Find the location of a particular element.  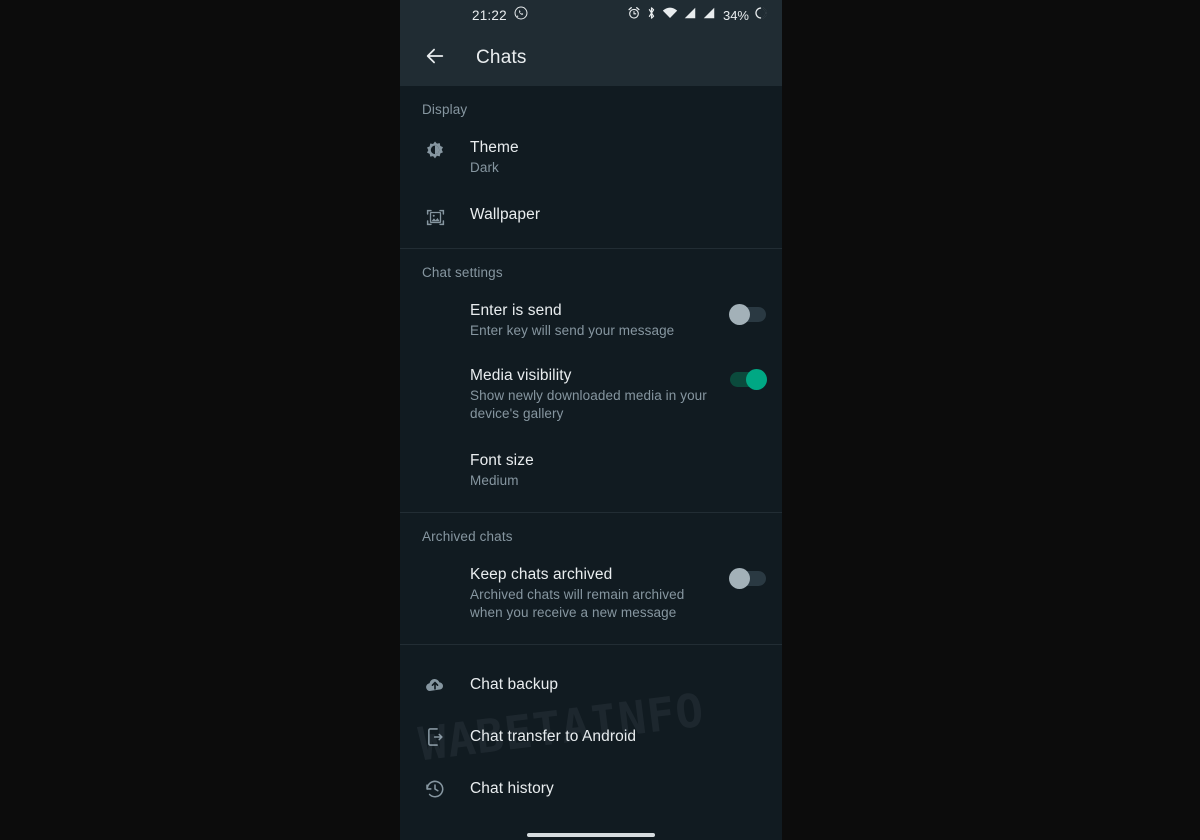

signal-sim2-icon is located at coordinates (709, 15).